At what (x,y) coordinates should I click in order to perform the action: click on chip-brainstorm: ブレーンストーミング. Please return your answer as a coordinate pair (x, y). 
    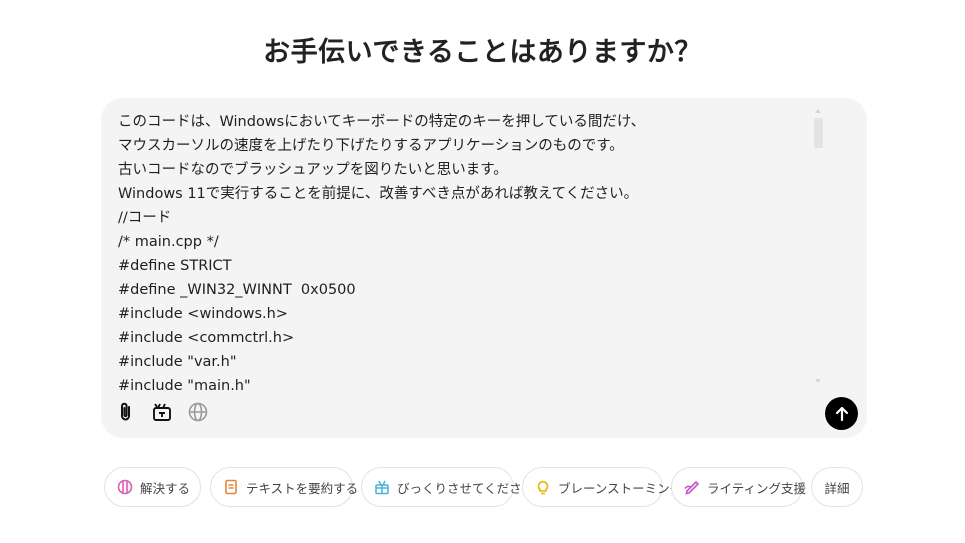
    Looking at the image, I should click on (602, 487).